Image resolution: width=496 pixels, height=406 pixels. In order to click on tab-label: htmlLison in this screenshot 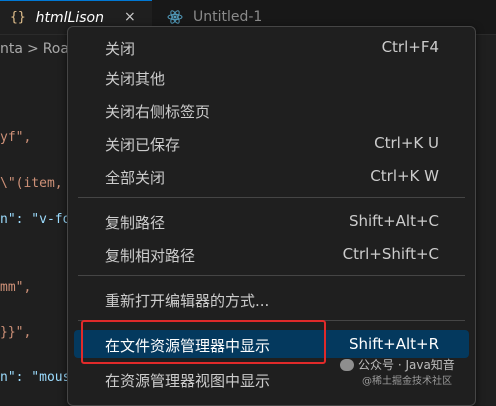, I will do `click(69, 17)`.